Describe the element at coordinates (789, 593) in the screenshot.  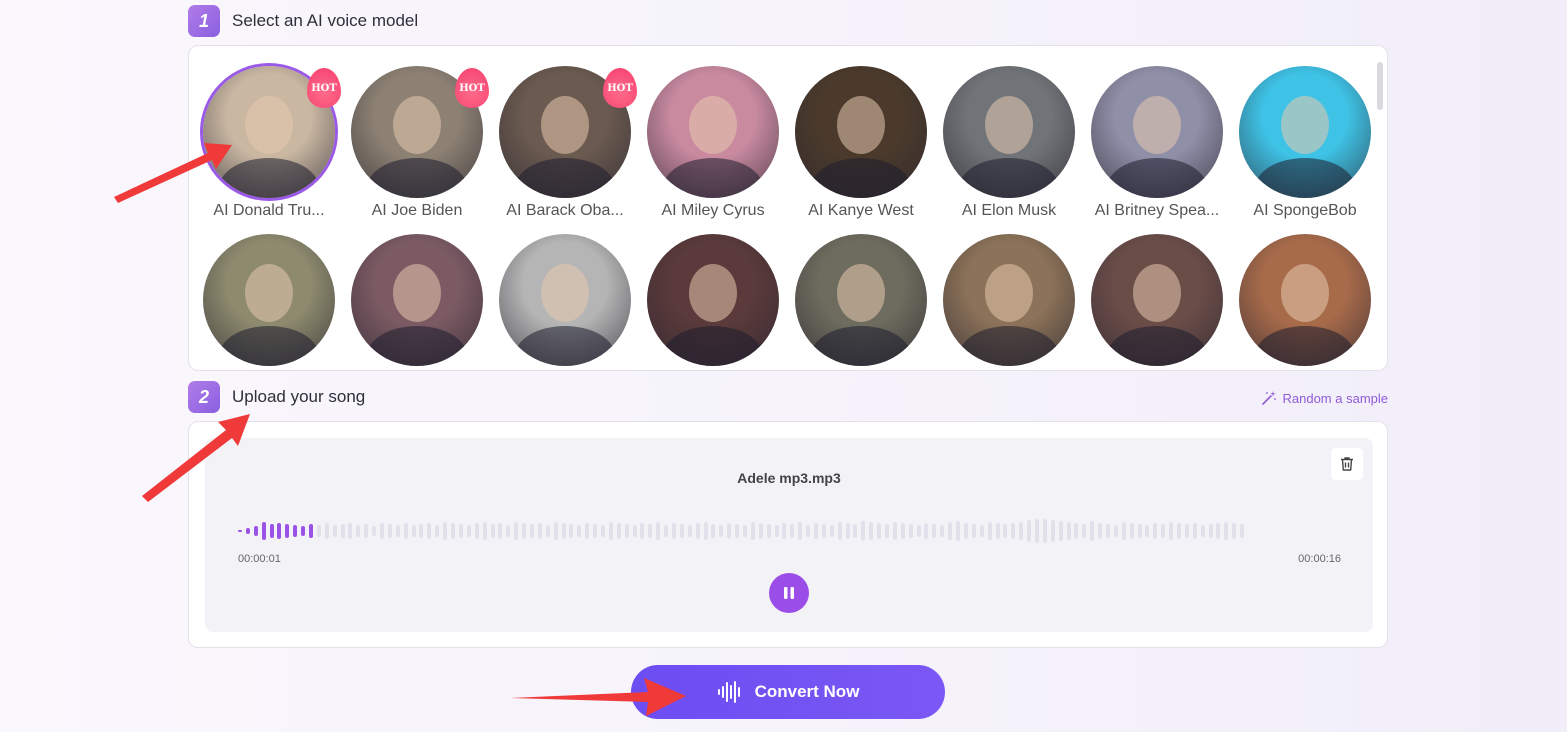
I see `pause-button` at that location.